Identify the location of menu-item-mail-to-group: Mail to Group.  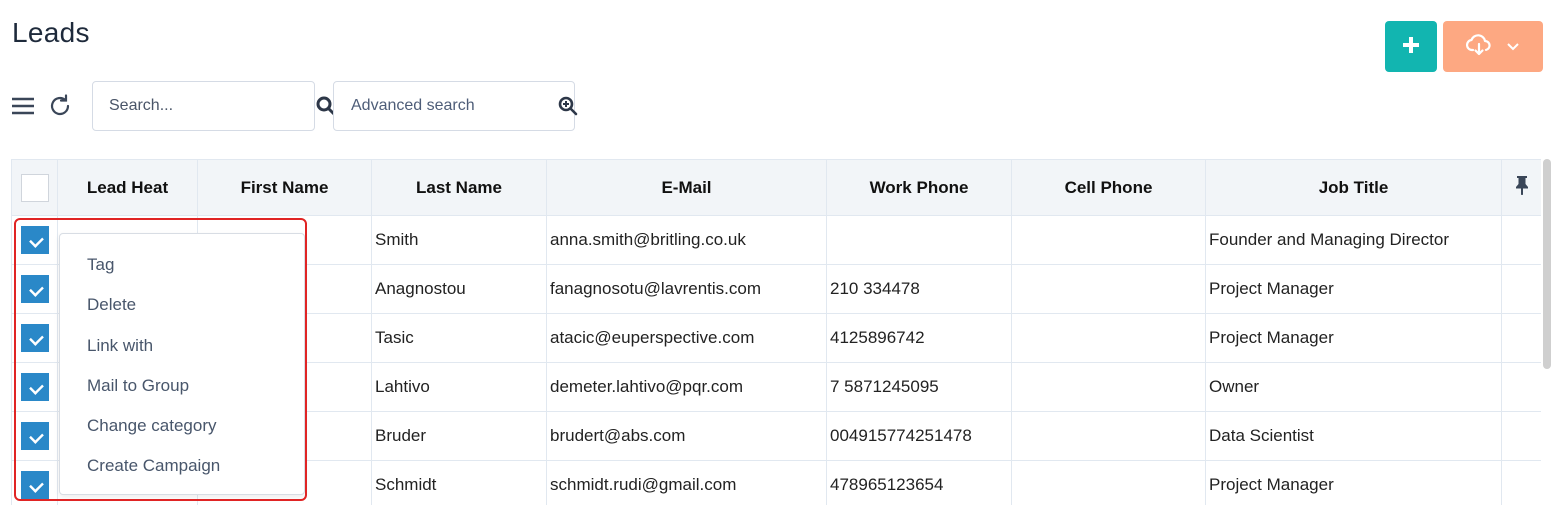
(182, 386).